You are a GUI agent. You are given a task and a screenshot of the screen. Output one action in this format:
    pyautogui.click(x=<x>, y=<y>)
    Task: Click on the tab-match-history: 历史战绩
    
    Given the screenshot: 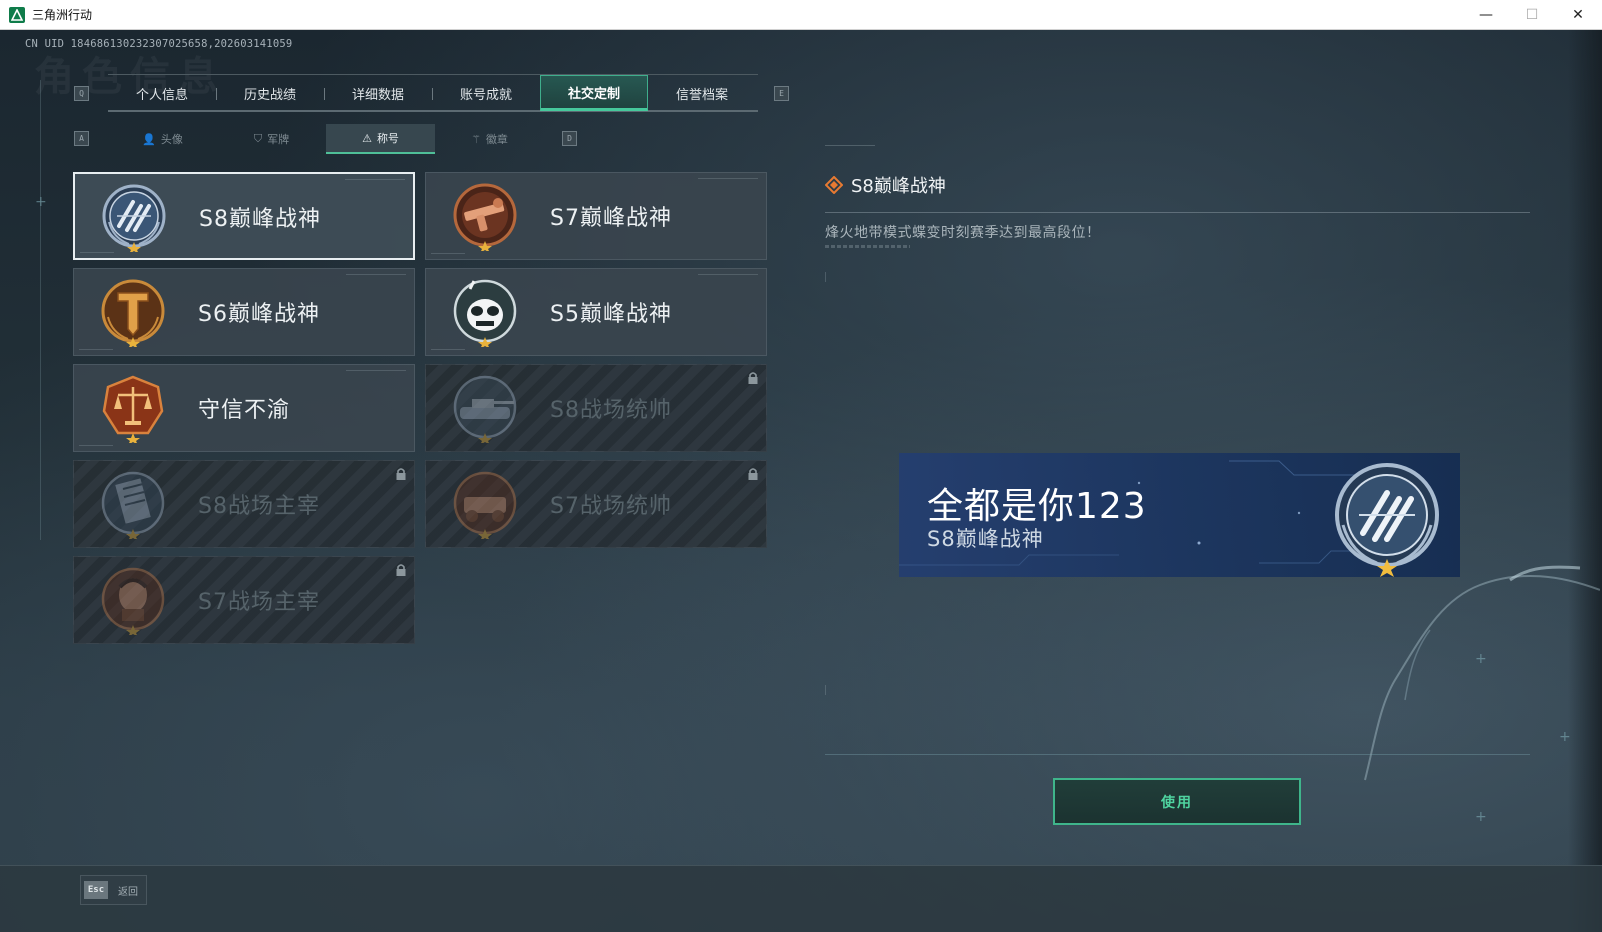 What is the action you would take?
    pyautogui.click(x=270, y=93)
    